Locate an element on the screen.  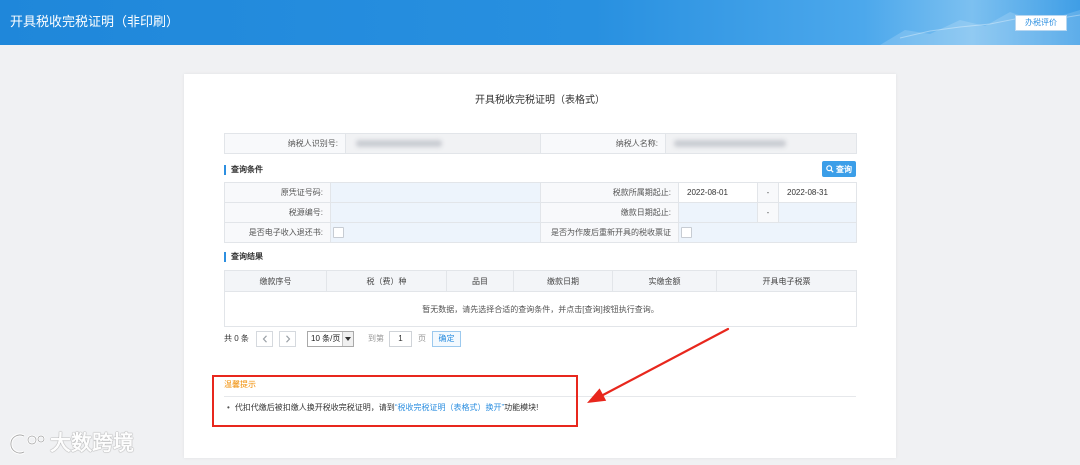
chevron-down-icon is located at coordinates (347, 339).